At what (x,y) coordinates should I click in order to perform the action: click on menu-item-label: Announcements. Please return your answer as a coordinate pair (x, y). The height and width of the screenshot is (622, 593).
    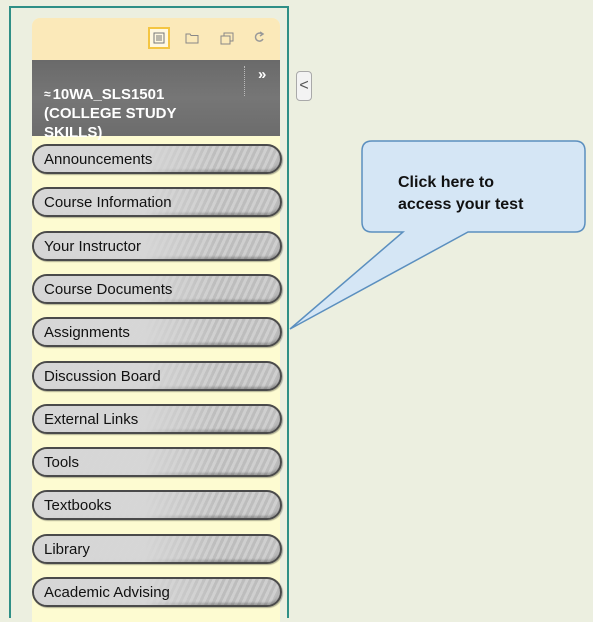
    Looking at the image, I should click on (98, 159).